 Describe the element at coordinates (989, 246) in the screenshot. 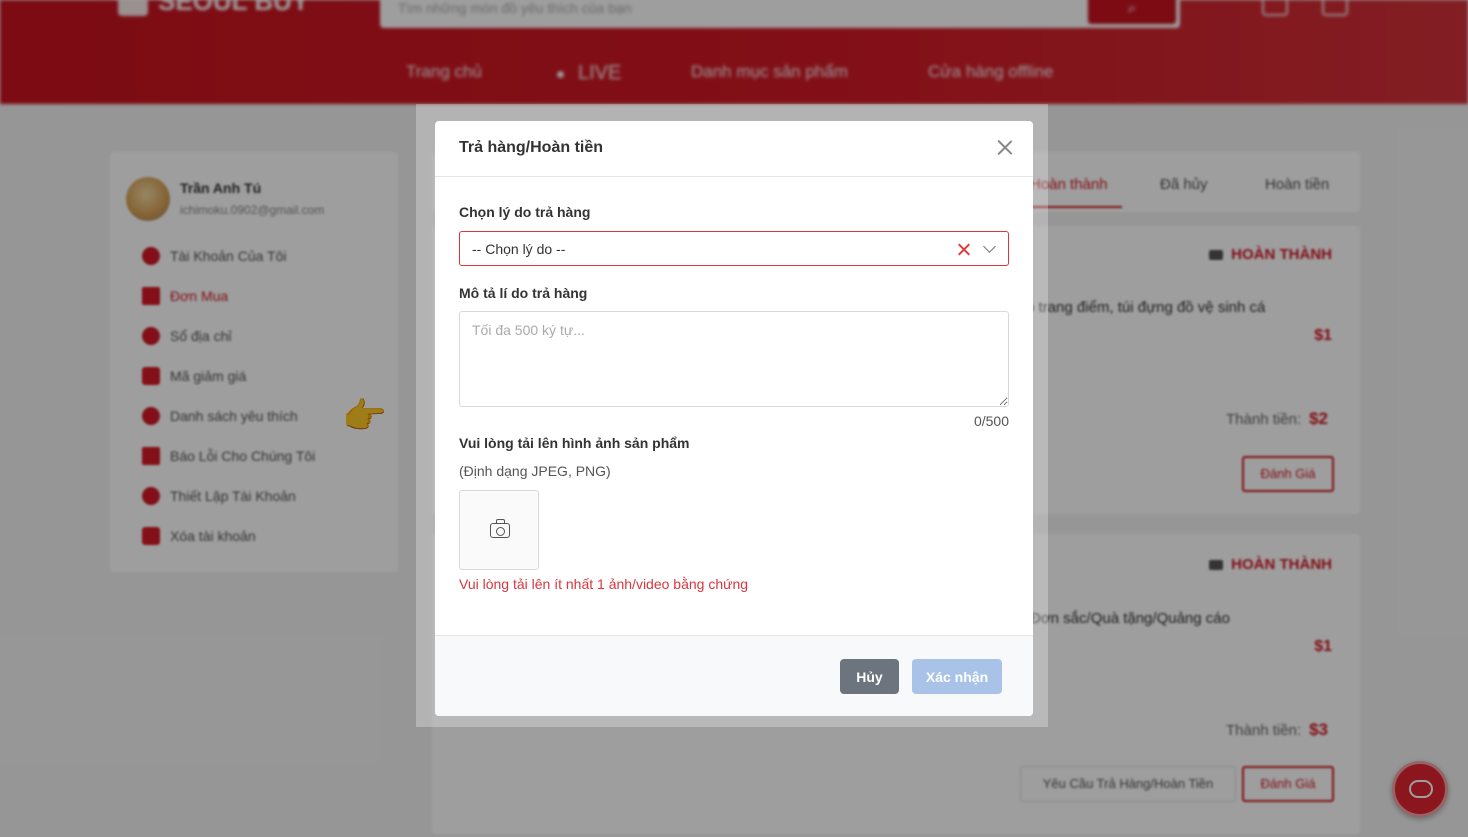

I see `chevron-down-icon` at that location.